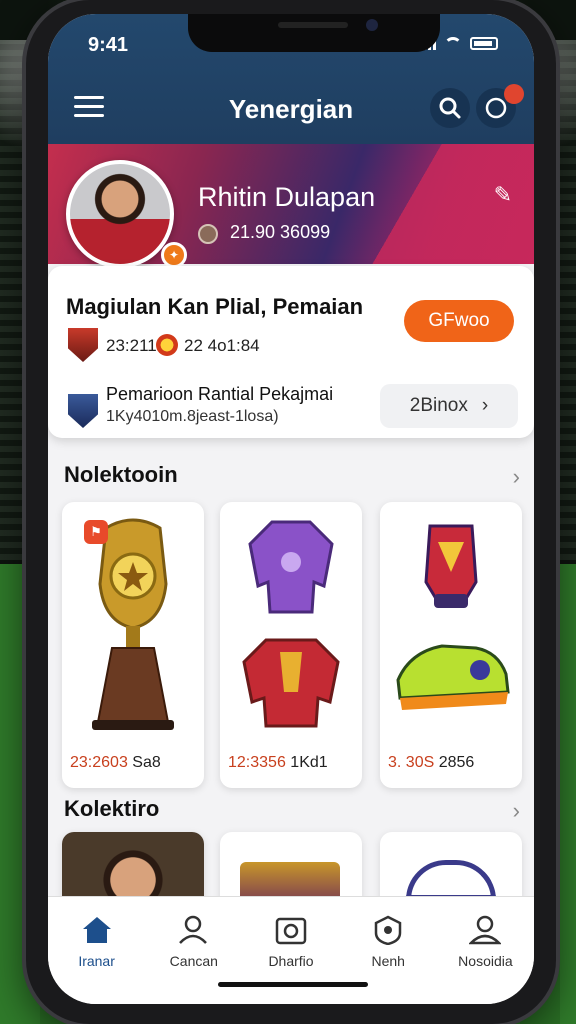 The image size is (576, 1024). Describe the element at coordinates (222, 345) in the screenshot. I see `info-stat-2: 22 4o1:84` at that location.